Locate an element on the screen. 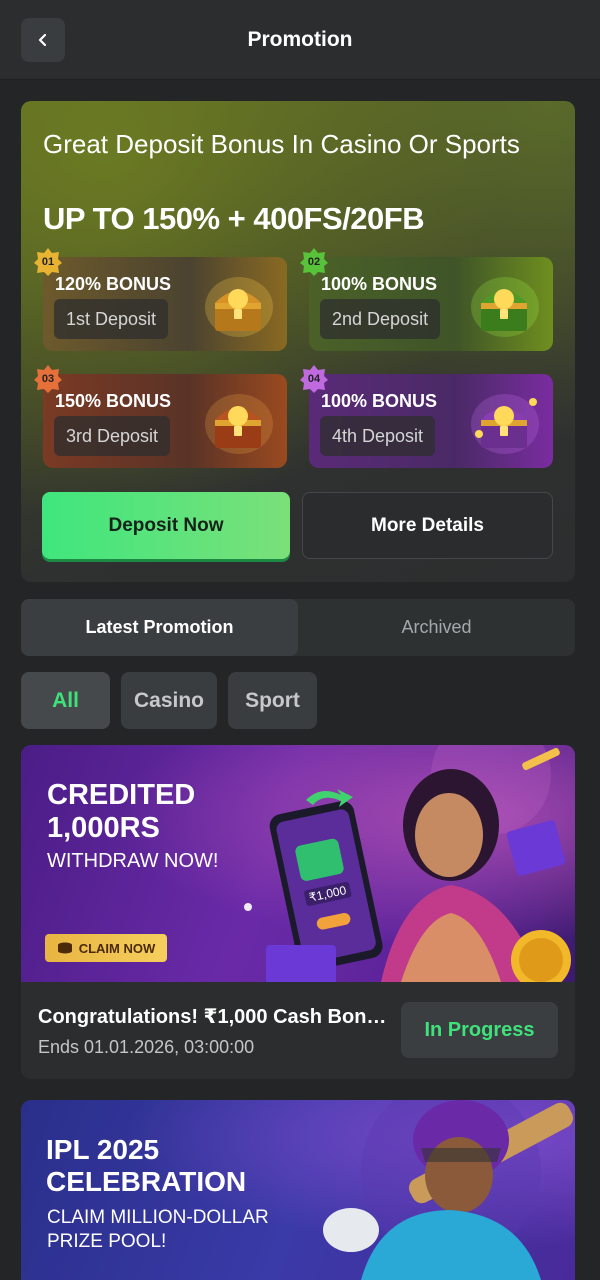 This screenshot has height=1280, width=600. bonus-tile-1: 120% BONUS 1st Deposit 01 is located at coordinates (160, 299).